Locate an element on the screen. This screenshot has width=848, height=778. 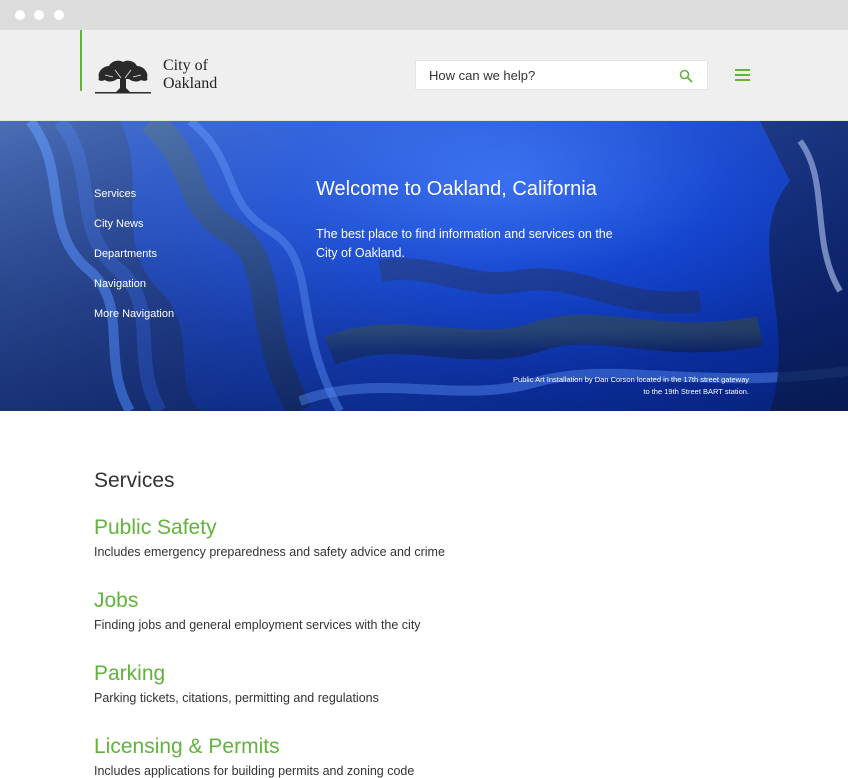
nav-item-more-navigation: More Navigation is located at coordinates (134, 322).